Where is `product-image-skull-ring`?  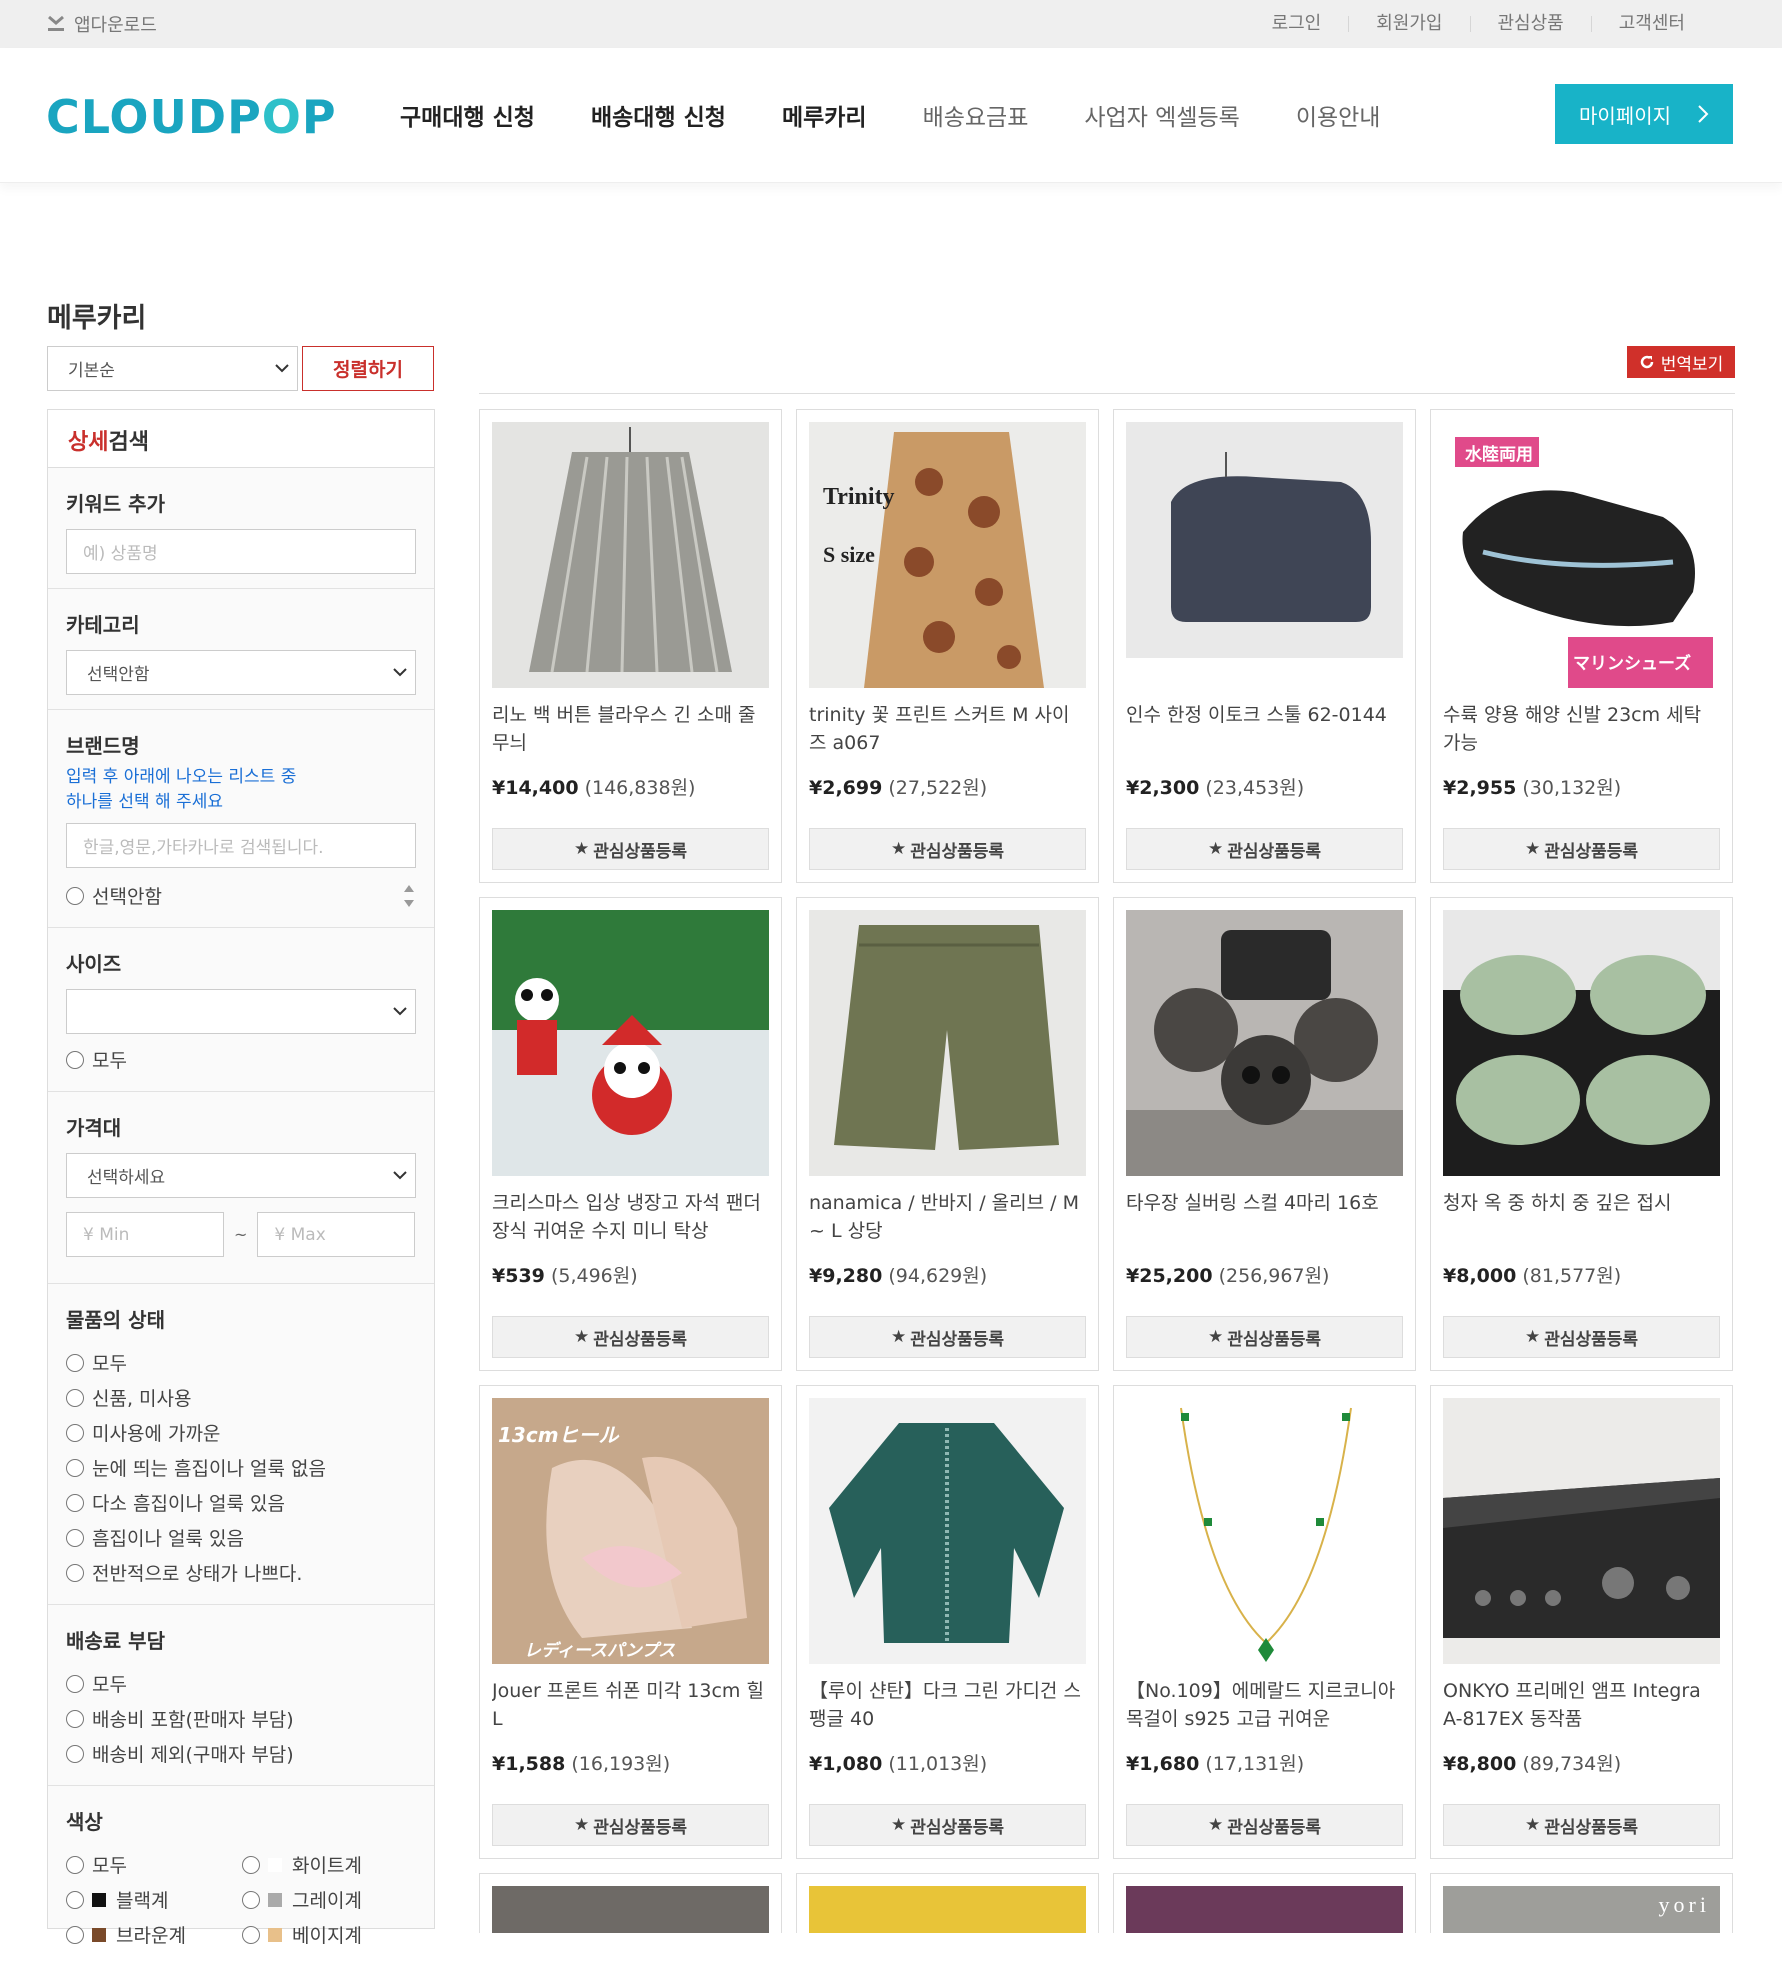
product-image-skull-ring is located at coordinates (1264, 1043).